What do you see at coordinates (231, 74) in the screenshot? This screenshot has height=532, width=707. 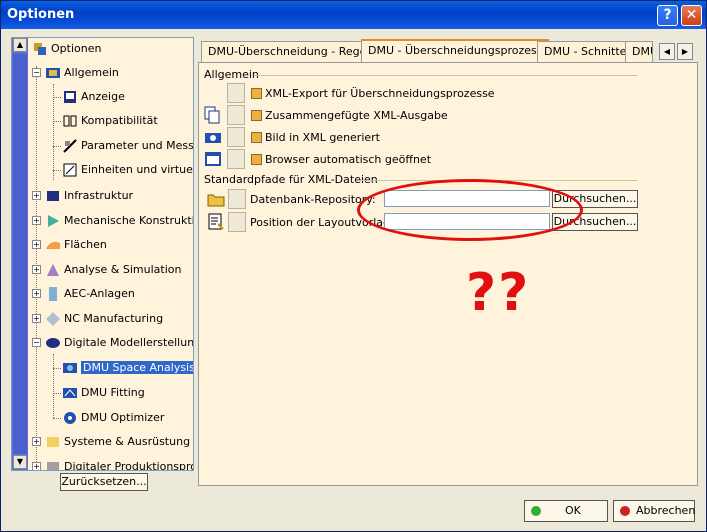 I see `general-section-title: Allgemein` at bounding box center [231, 74].